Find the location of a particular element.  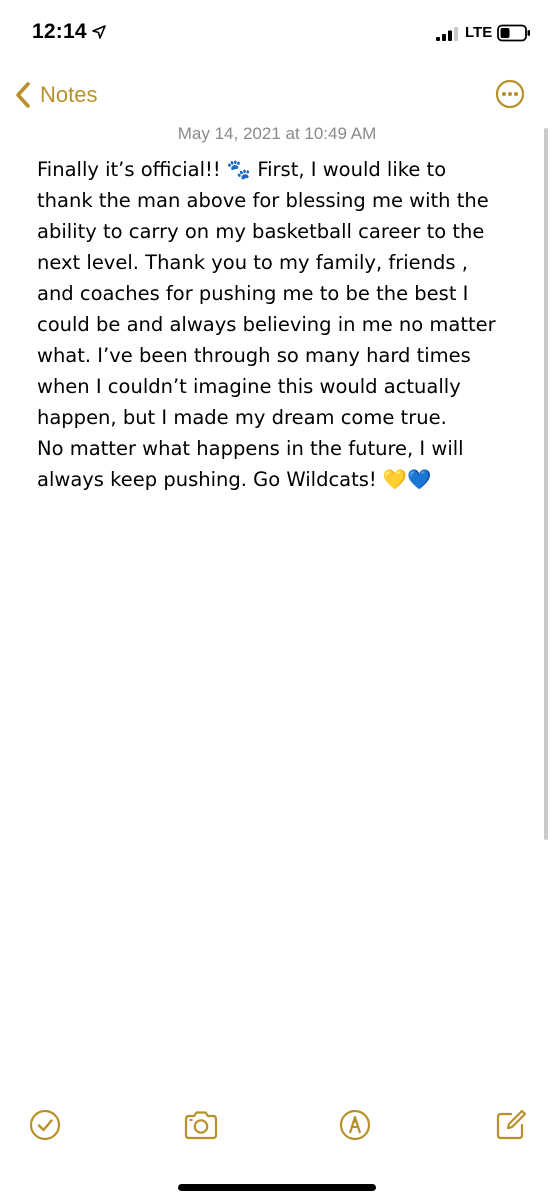

note-date: May 14, 2021 at 10:49 AM is located at coordinates (277, 133).